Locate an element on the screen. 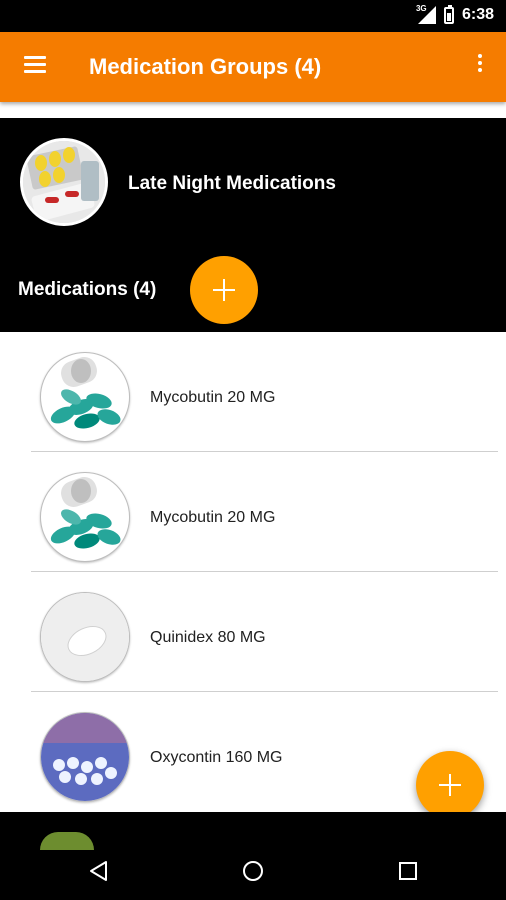  next-item-thumbnail-peek is located at coordinates (67, 841).